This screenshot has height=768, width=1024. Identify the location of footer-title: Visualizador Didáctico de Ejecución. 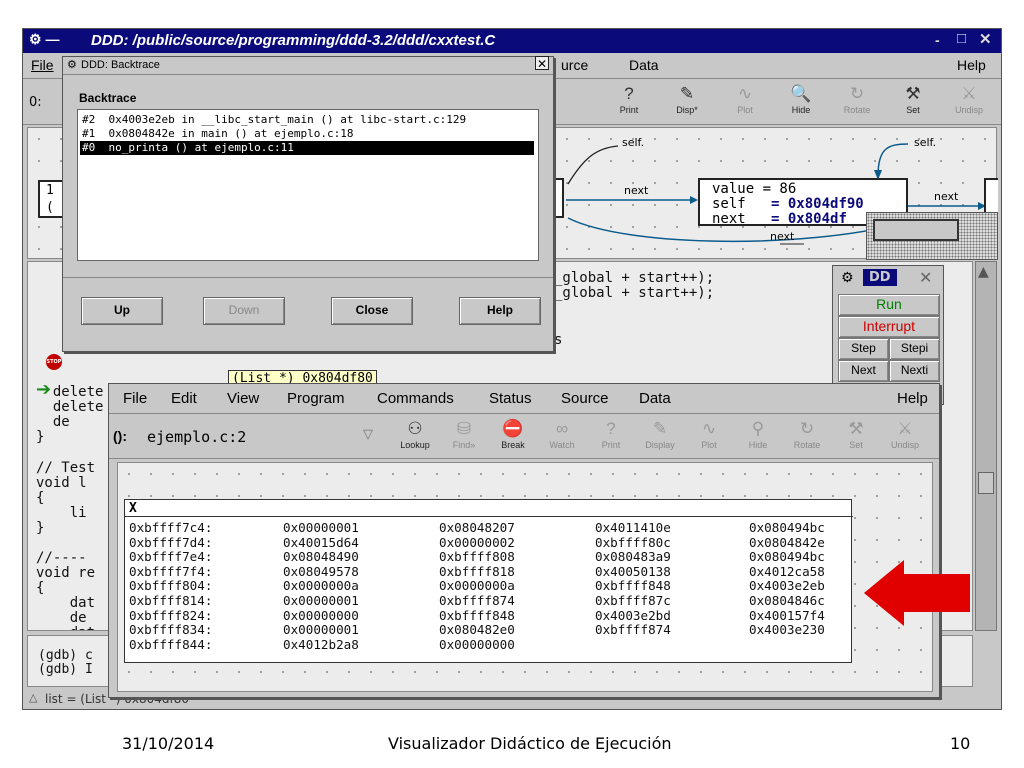
(530, 743).